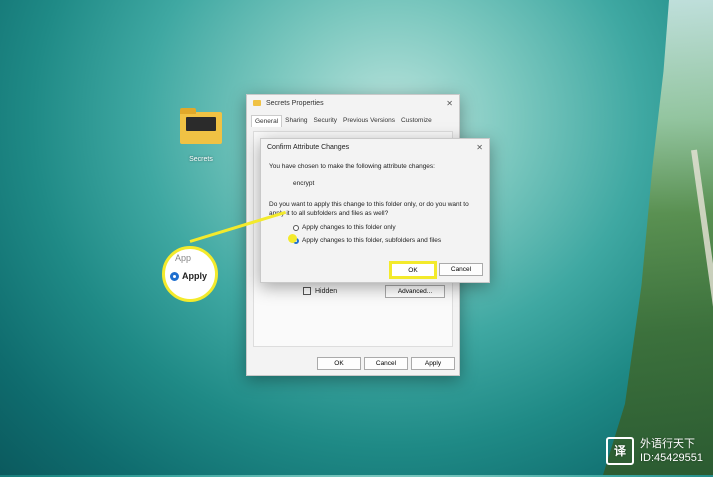 Image resolution: width=713 pixels, height=477 pixels. I want to click on radio-button, so click(296, 227).